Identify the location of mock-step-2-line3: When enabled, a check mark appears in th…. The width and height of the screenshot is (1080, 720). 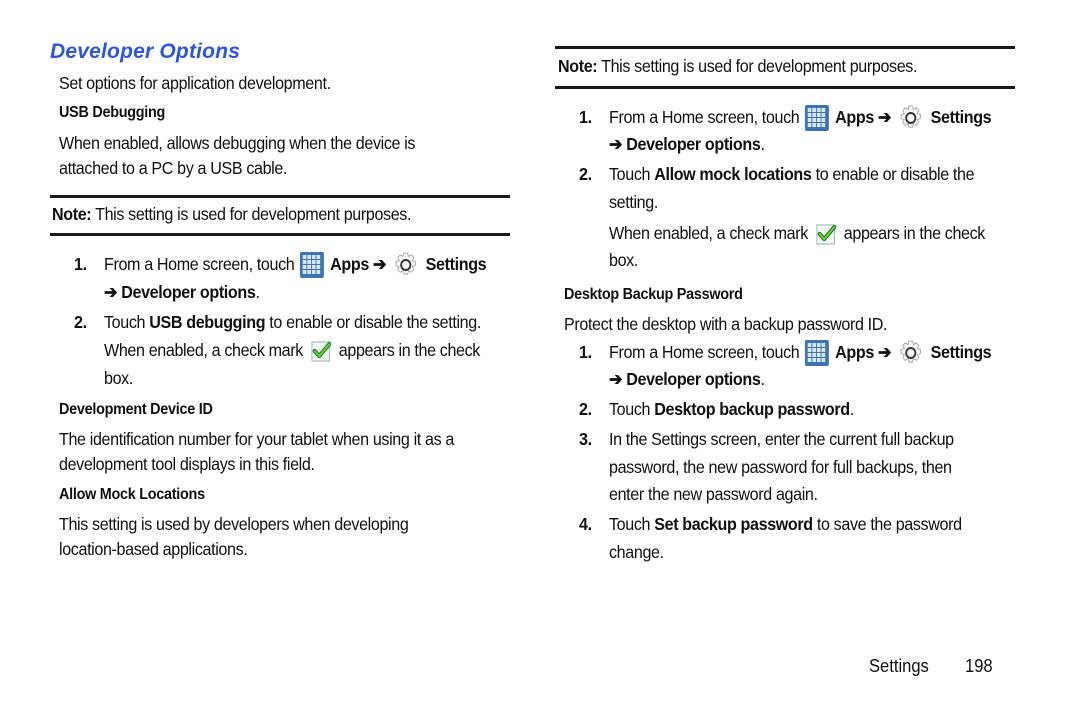
(797, 233).